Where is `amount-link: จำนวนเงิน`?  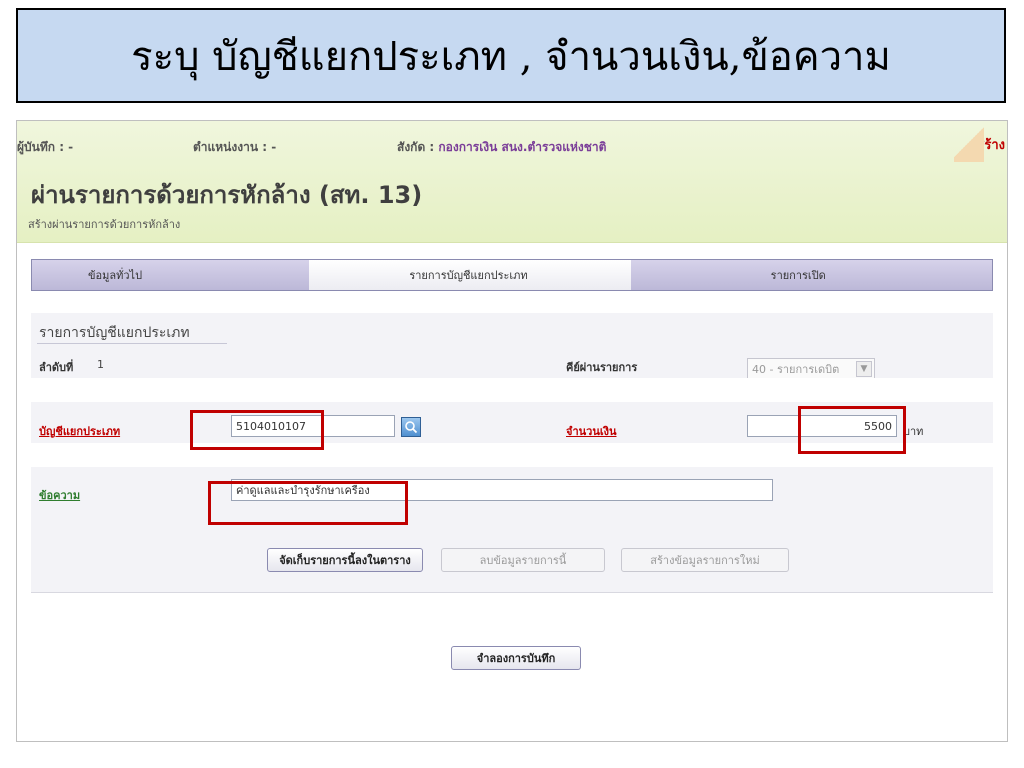
amount-link: จำนวนเงิน is located at coordinates (591, 431).